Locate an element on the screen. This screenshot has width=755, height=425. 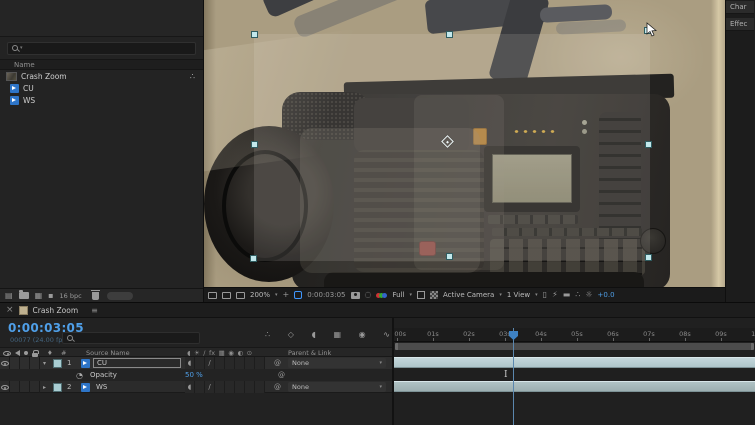
preview-monitor-icon is located at coordinates (212, 295).